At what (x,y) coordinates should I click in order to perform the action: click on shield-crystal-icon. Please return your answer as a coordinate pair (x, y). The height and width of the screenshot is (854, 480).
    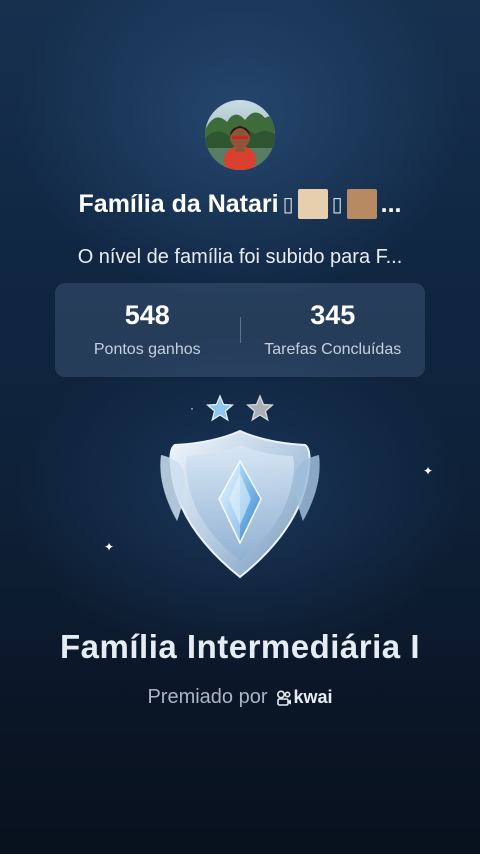
    Looking at the image, I should click on (240, 504).